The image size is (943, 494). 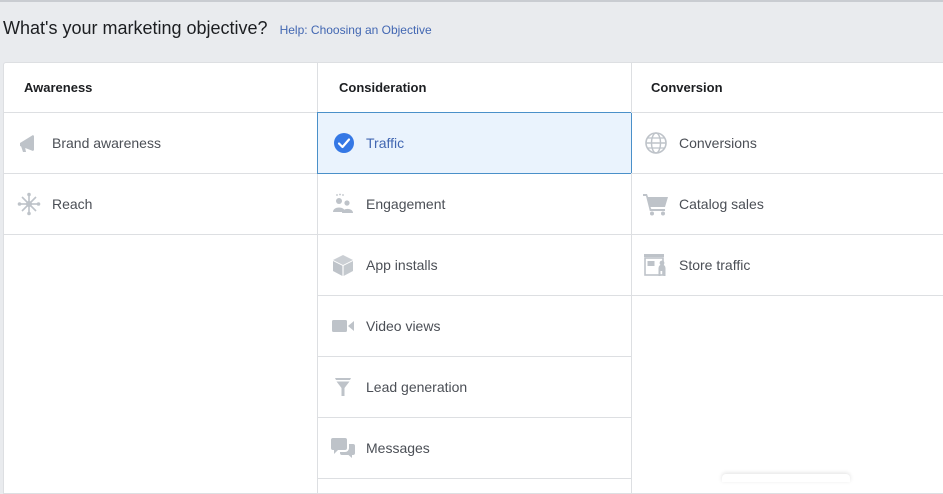 What do you see at coordinates (29, 143) in the screenshot?
I see `megaphone-icon` at bounding box center [29, 143].